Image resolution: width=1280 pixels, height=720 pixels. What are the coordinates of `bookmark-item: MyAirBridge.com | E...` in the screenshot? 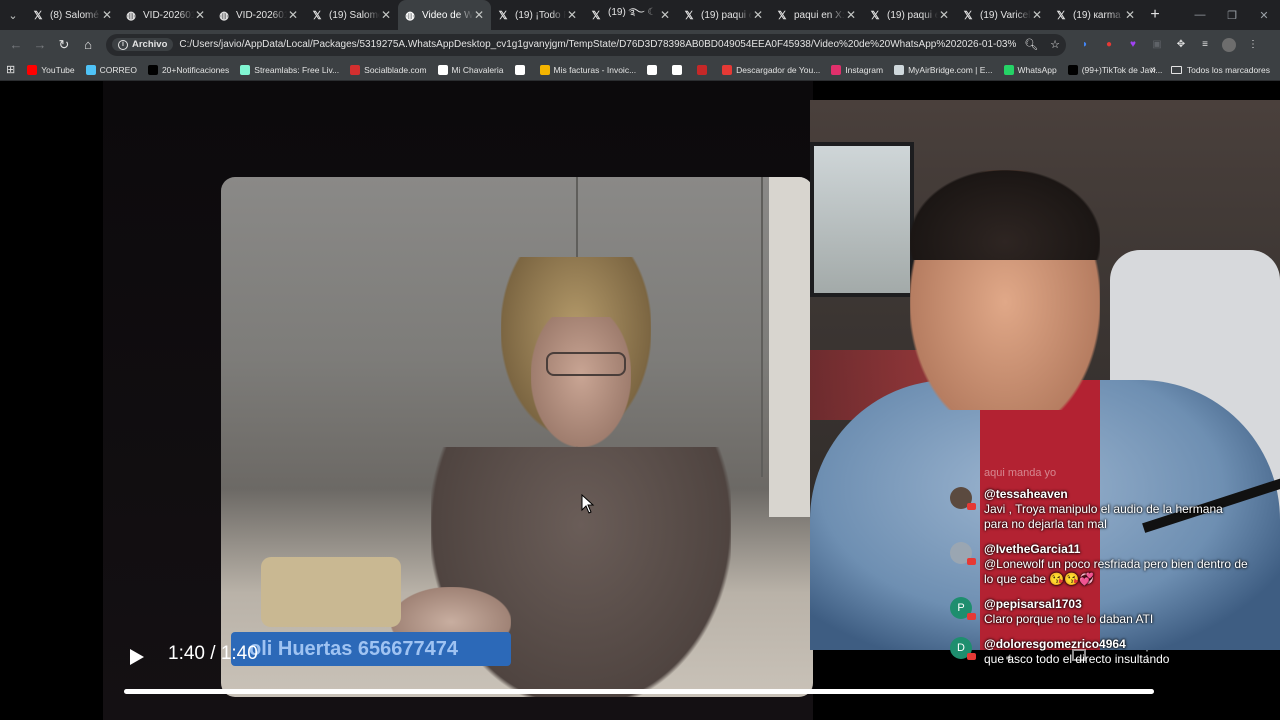 It's located at (943, 69).